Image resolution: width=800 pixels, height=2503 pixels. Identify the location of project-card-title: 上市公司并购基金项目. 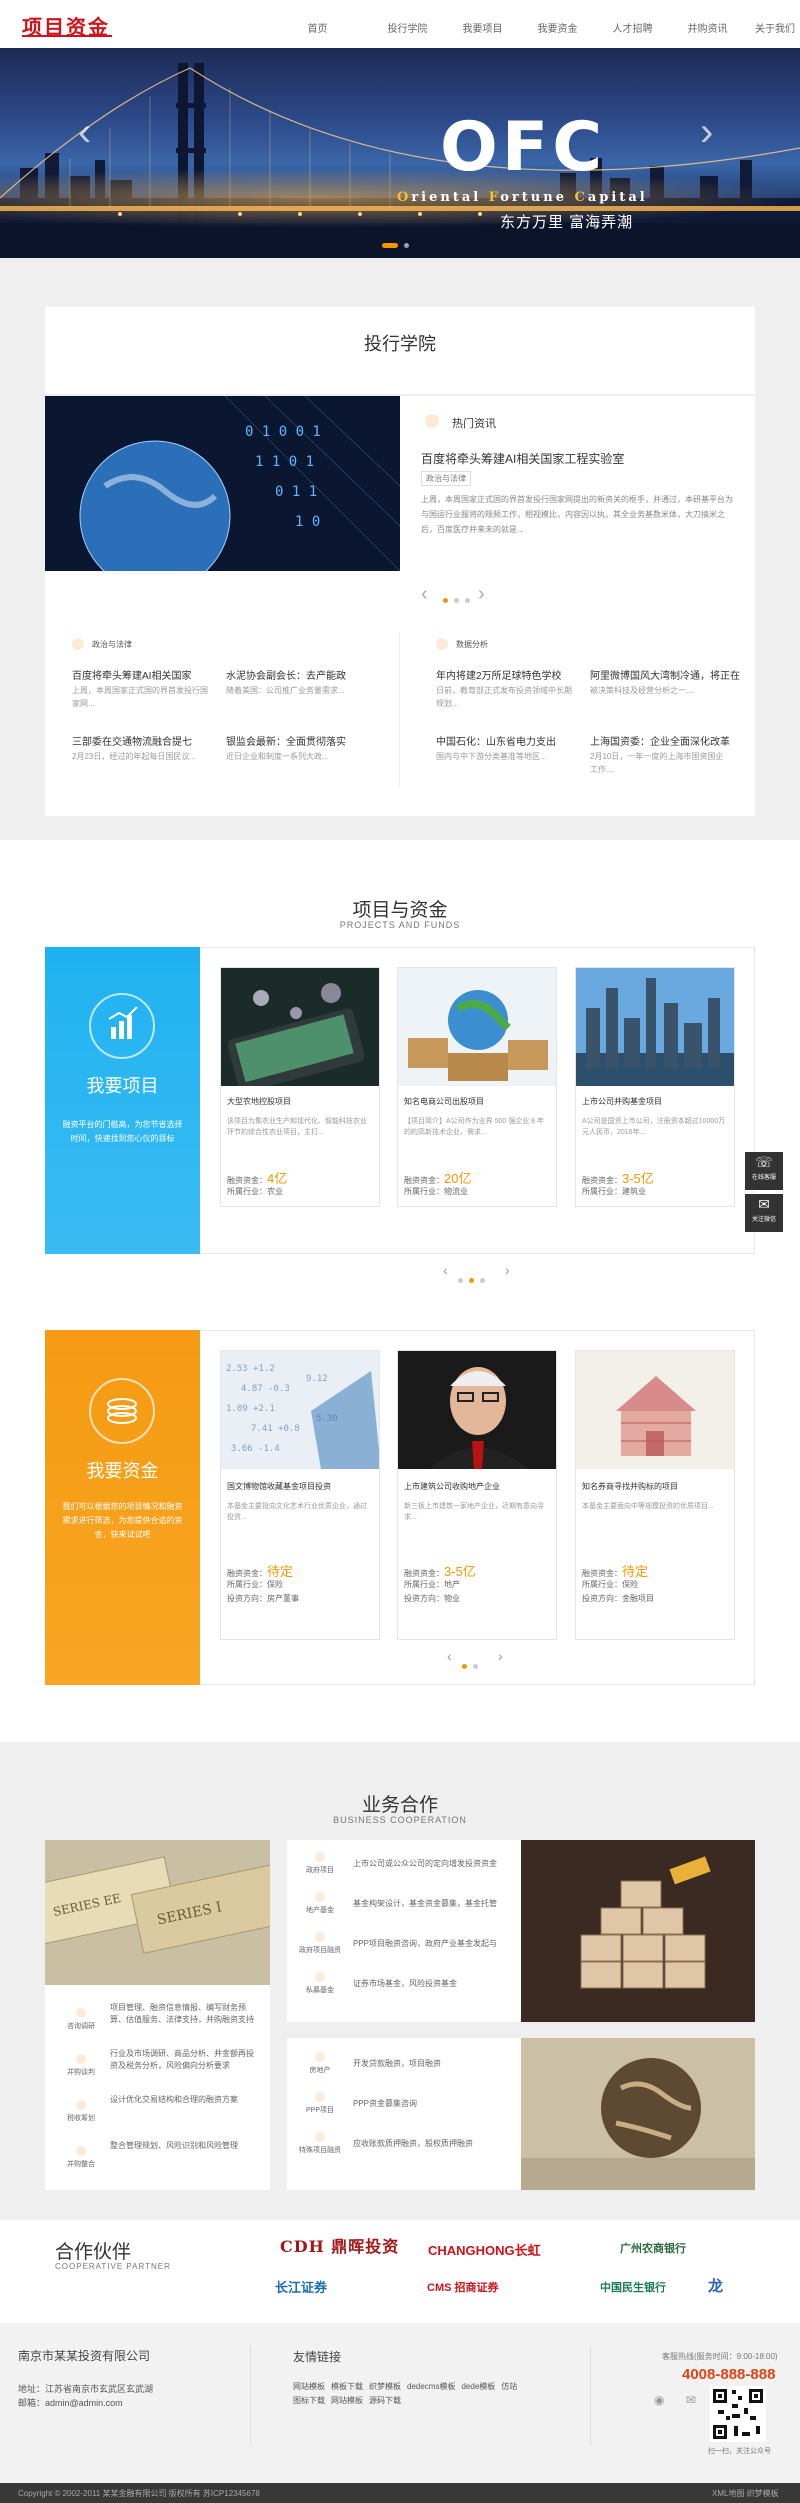
(622, 1101).